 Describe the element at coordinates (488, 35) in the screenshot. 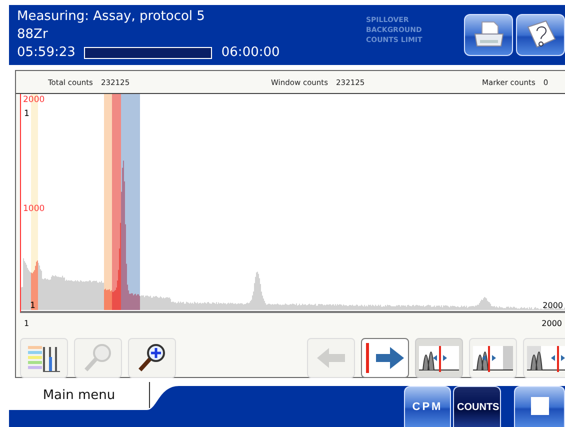

I see `print-button` at that location.